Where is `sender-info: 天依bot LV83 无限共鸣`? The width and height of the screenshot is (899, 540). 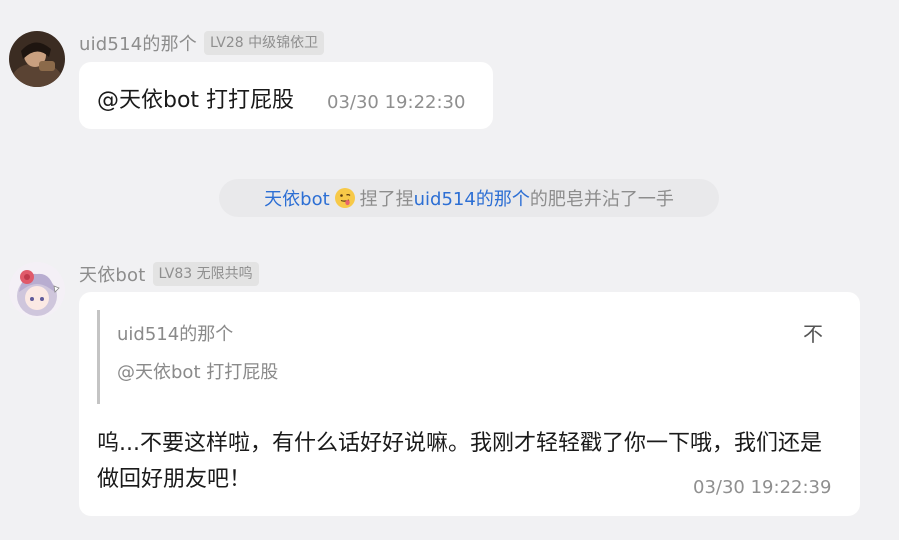
sender-info: 天依bot LV83 无限共鸣 is located at coordinates (169, 274).